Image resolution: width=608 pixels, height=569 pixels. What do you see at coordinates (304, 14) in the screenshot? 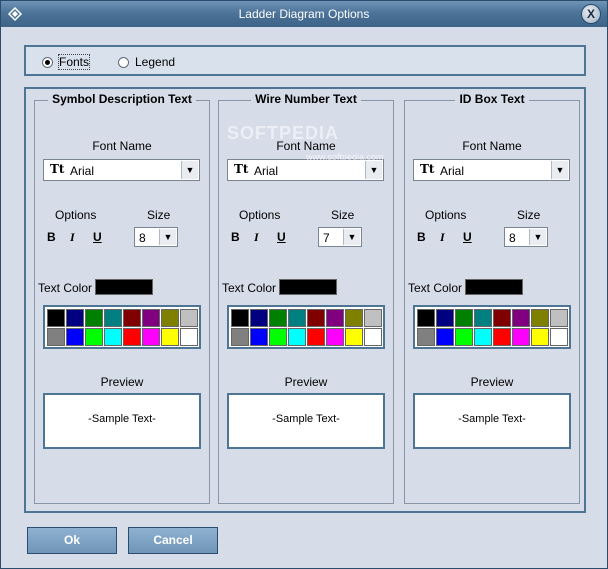
I see `title-bar: Ladder Diagram Options X` at bounding box center [304, 14].